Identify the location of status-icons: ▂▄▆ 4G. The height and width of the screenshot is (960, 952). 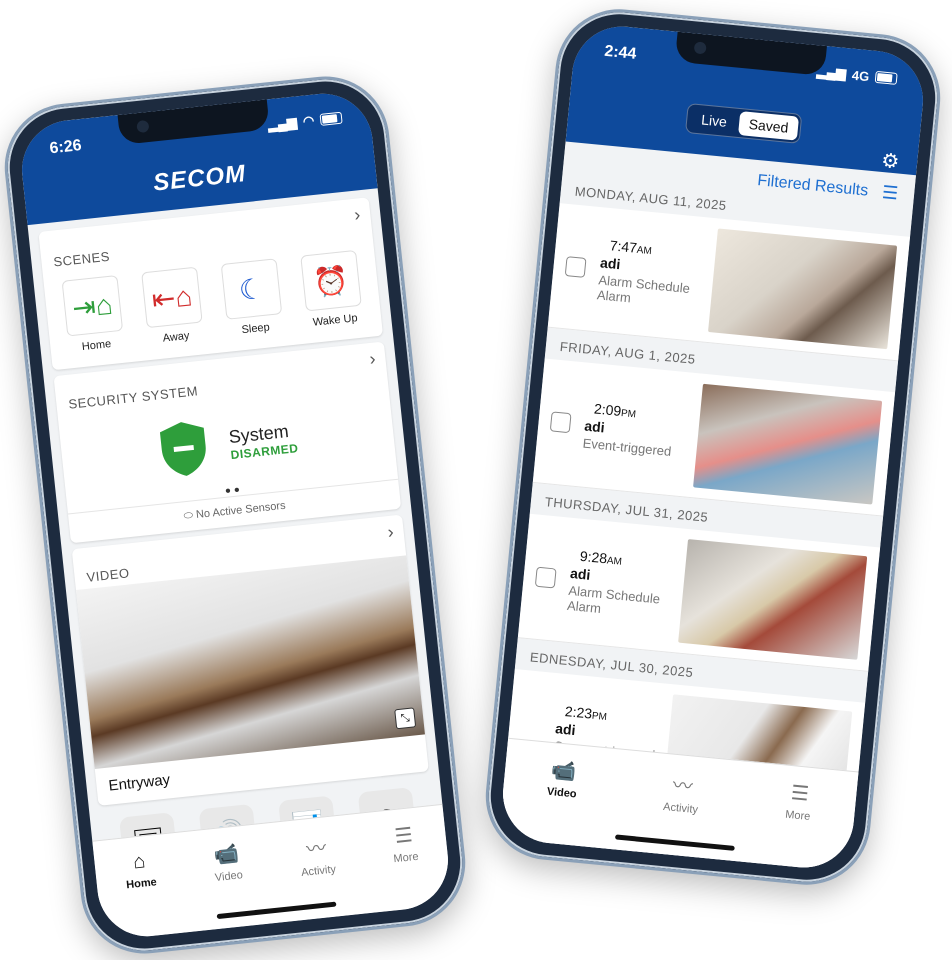
(857, 75).